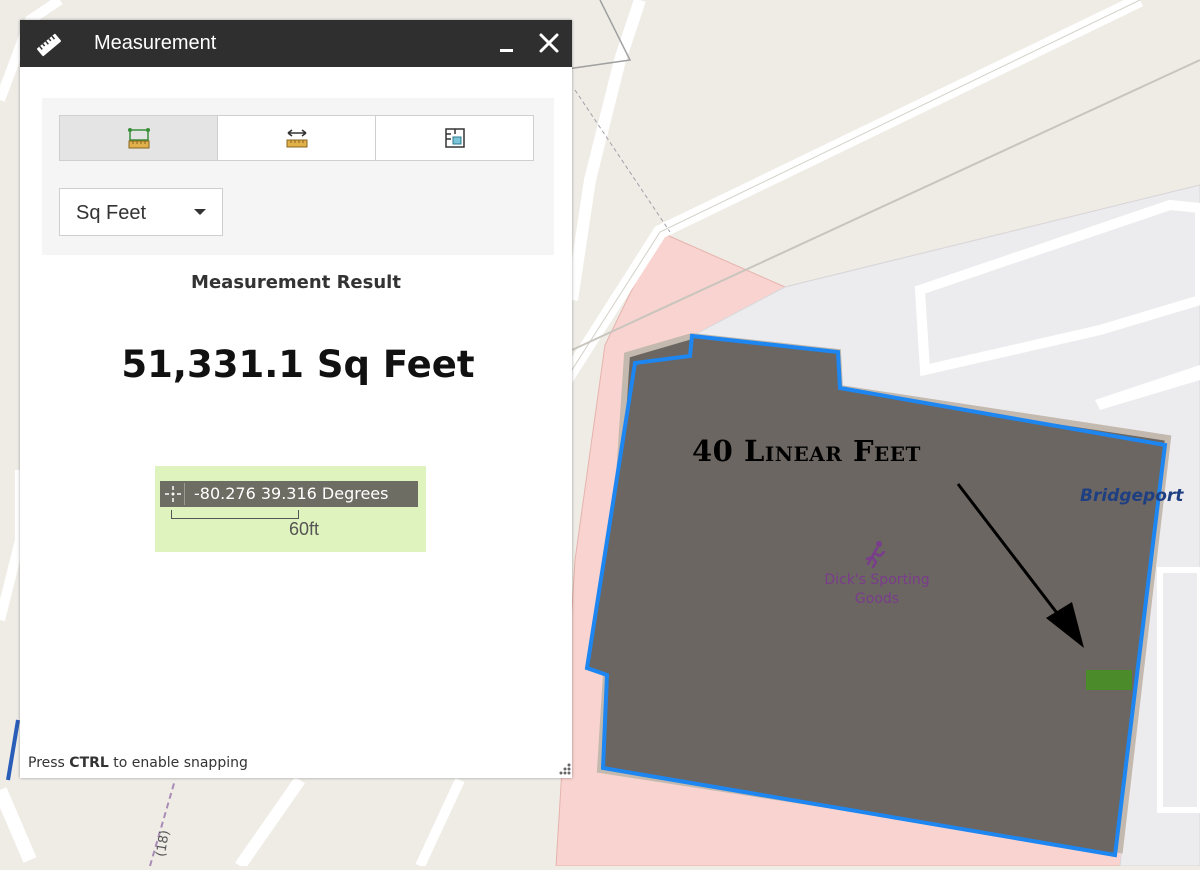  I want to click on resize-handle-icon, so click(565, 768).